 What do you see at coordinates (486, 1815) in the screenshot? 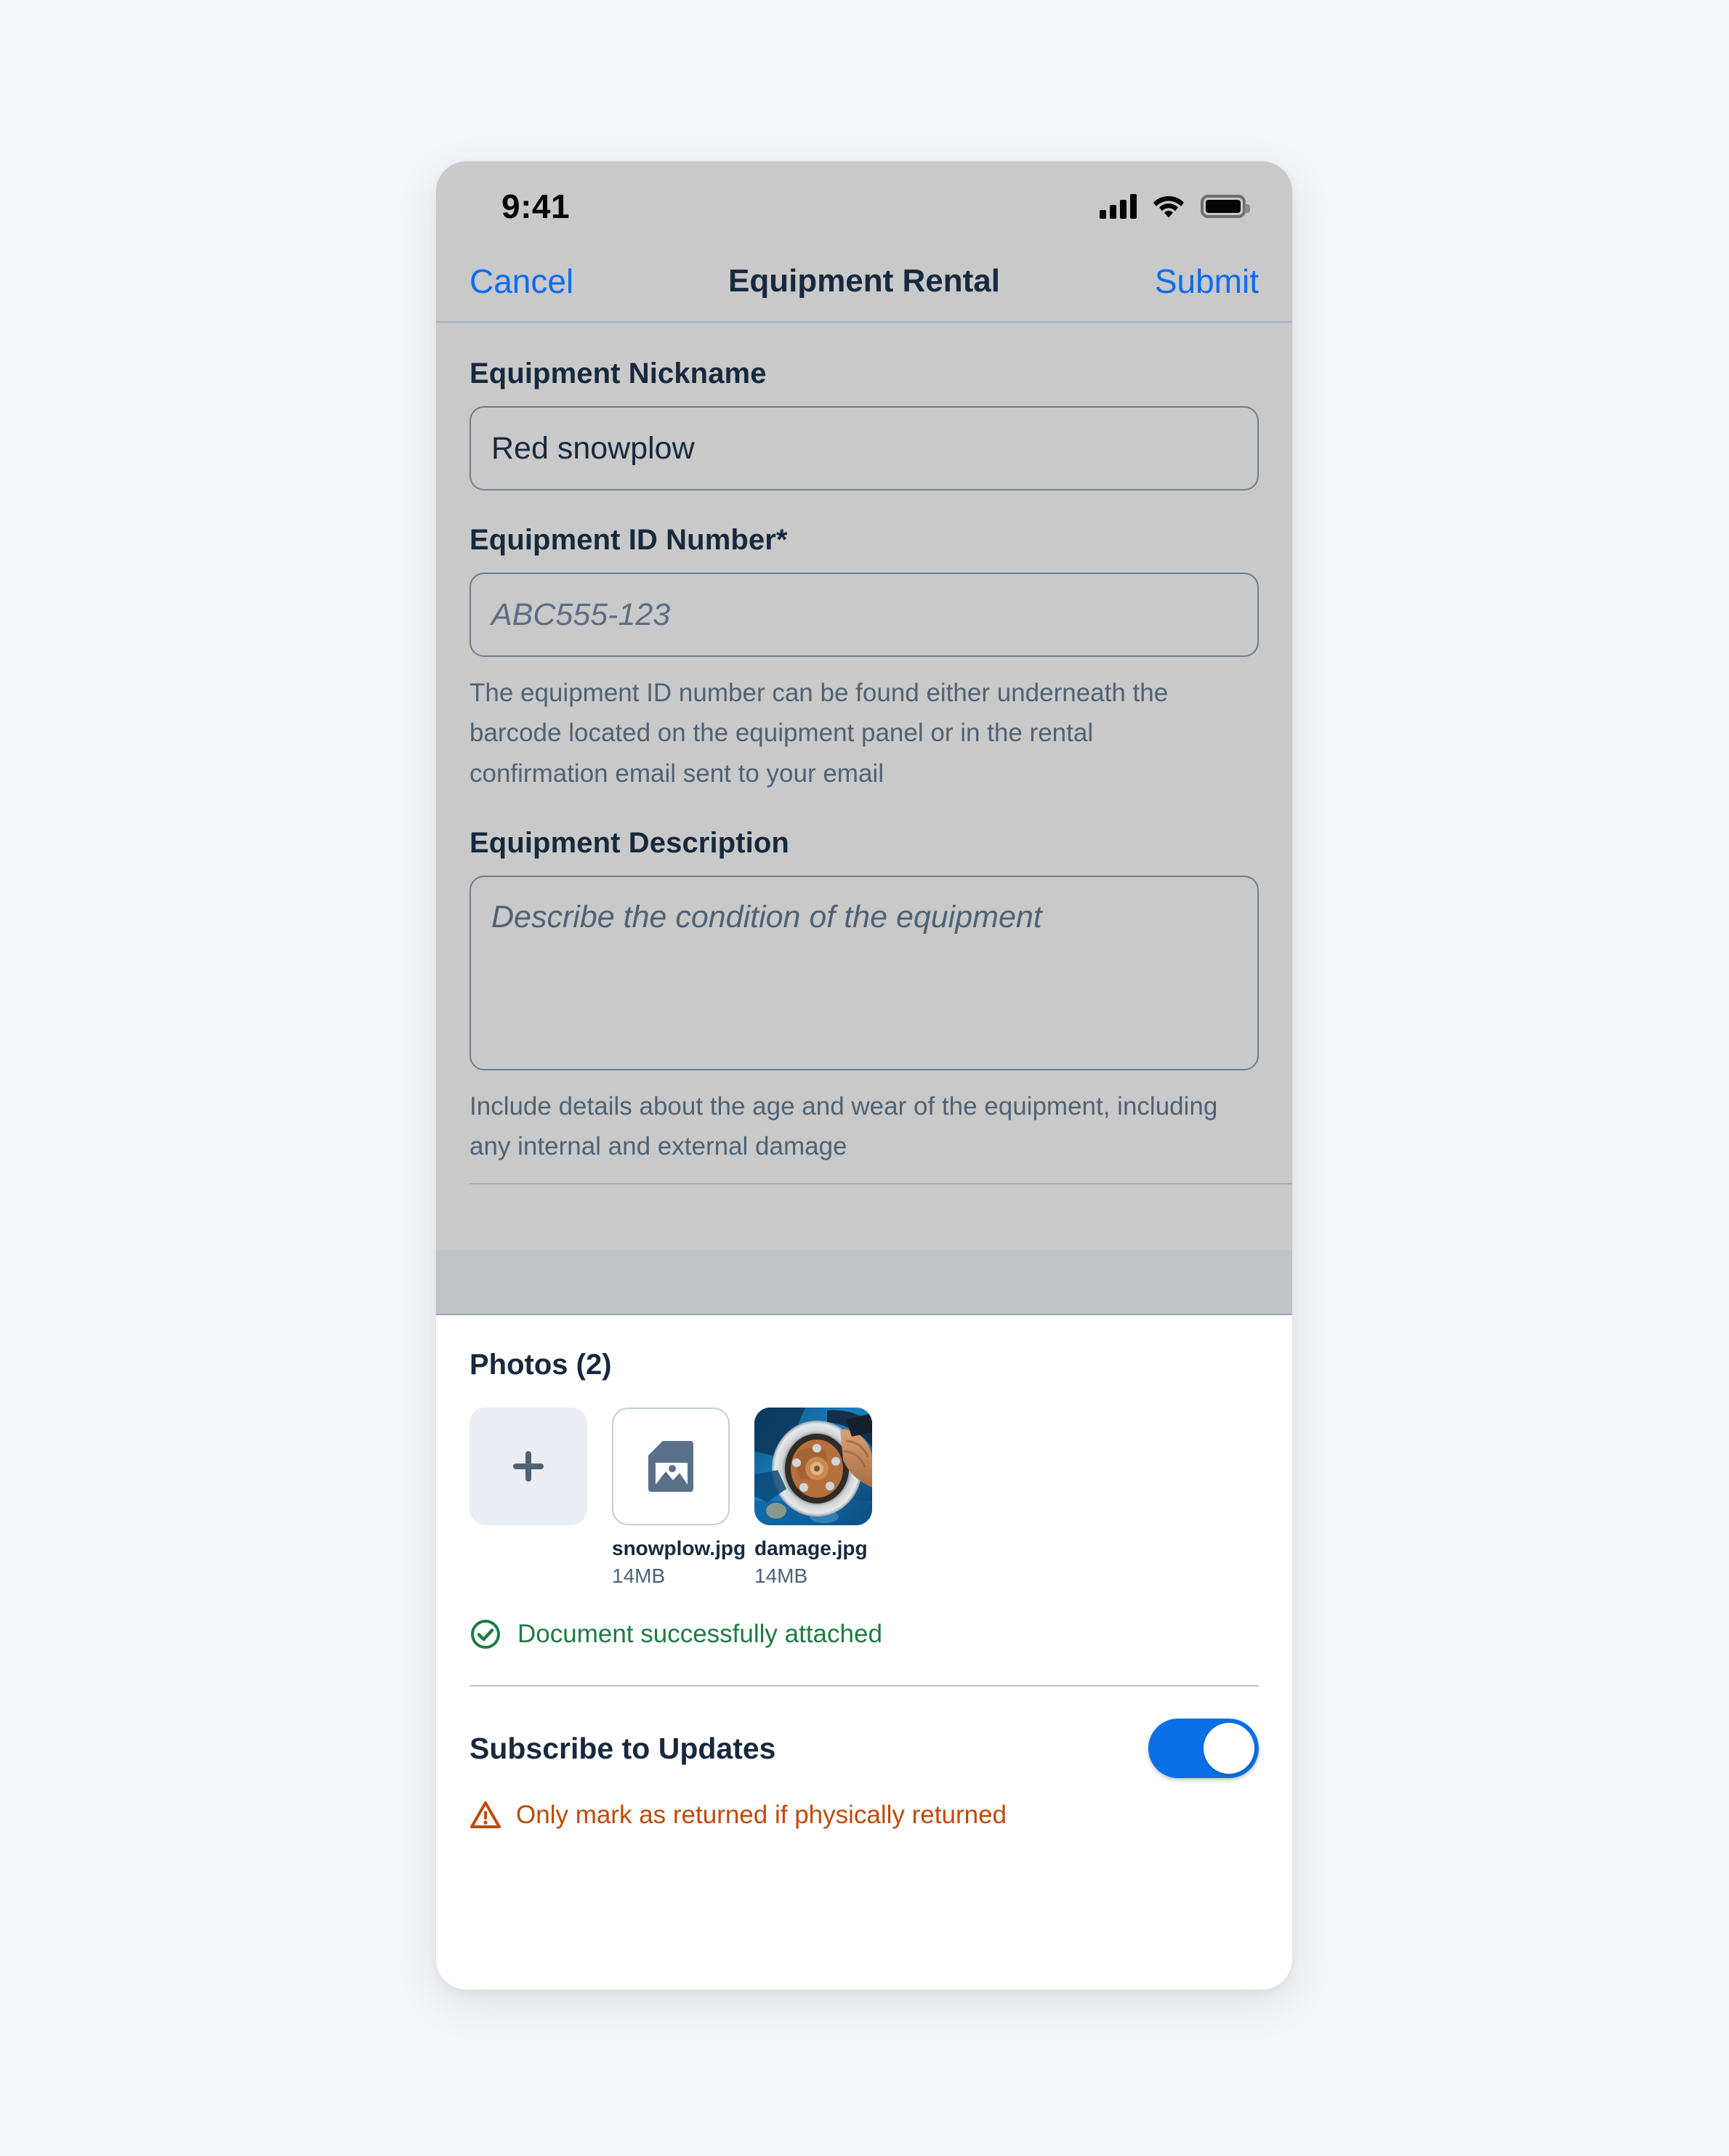
I see `warning-triangle-icon` at bounding box center [486, 1815].